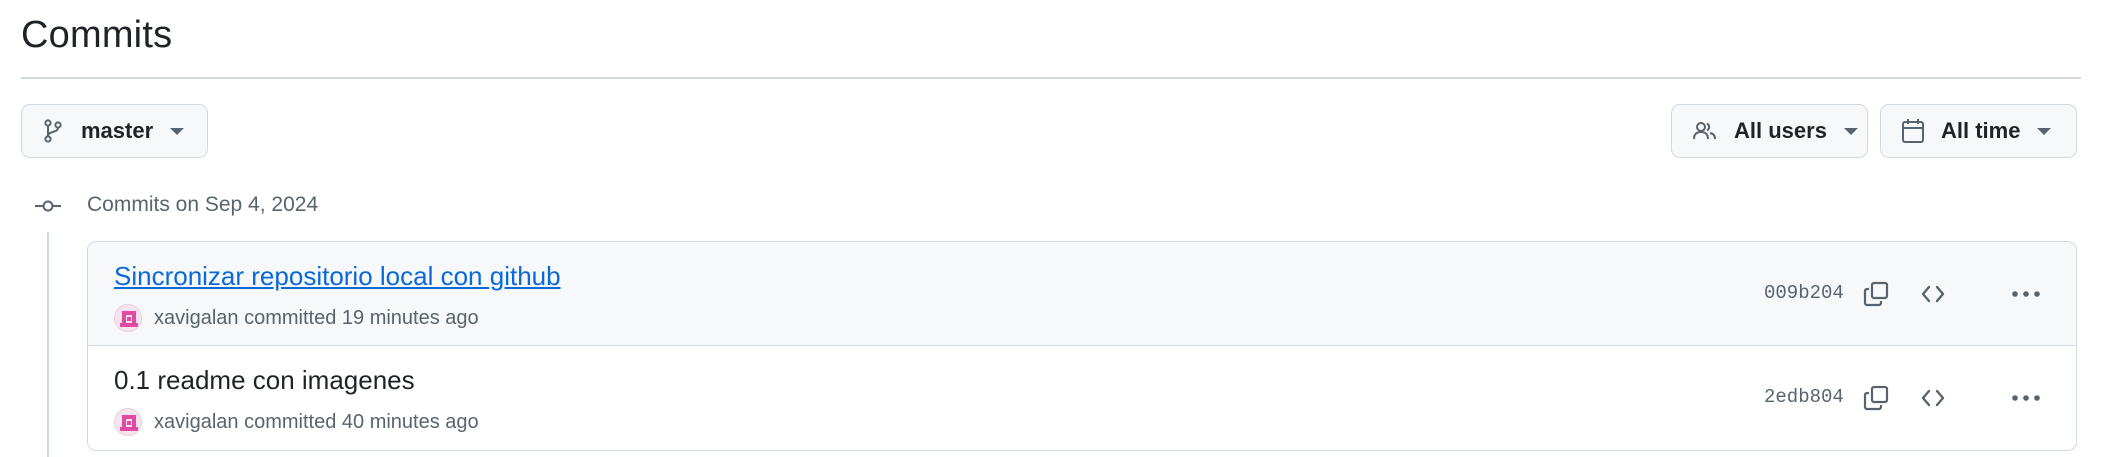  Describe the element at coordinates (97, 35) in the screenshot. I see `page-title: Commits` at that location.